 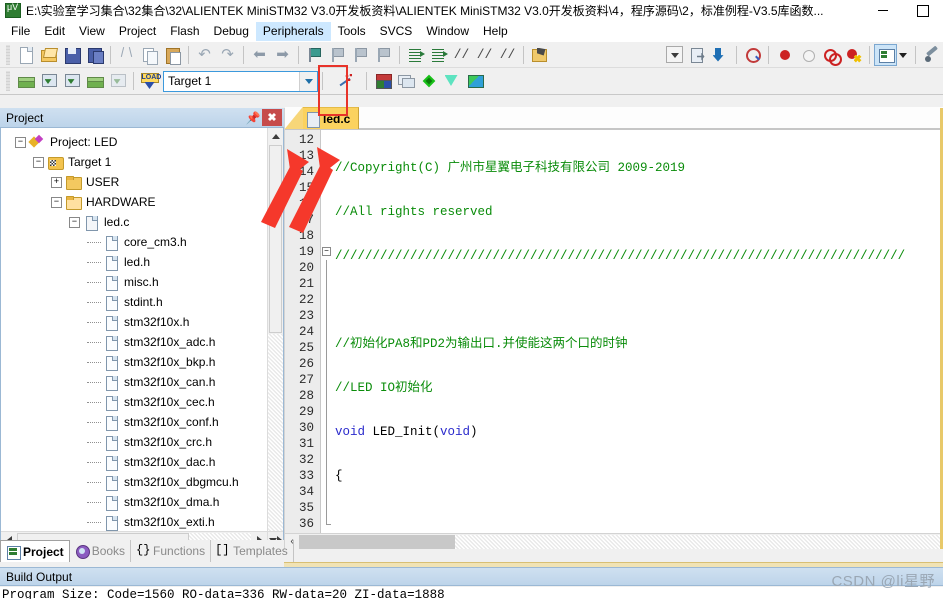 I want to click on next-bookmark-button, so click(x=360, y=55).